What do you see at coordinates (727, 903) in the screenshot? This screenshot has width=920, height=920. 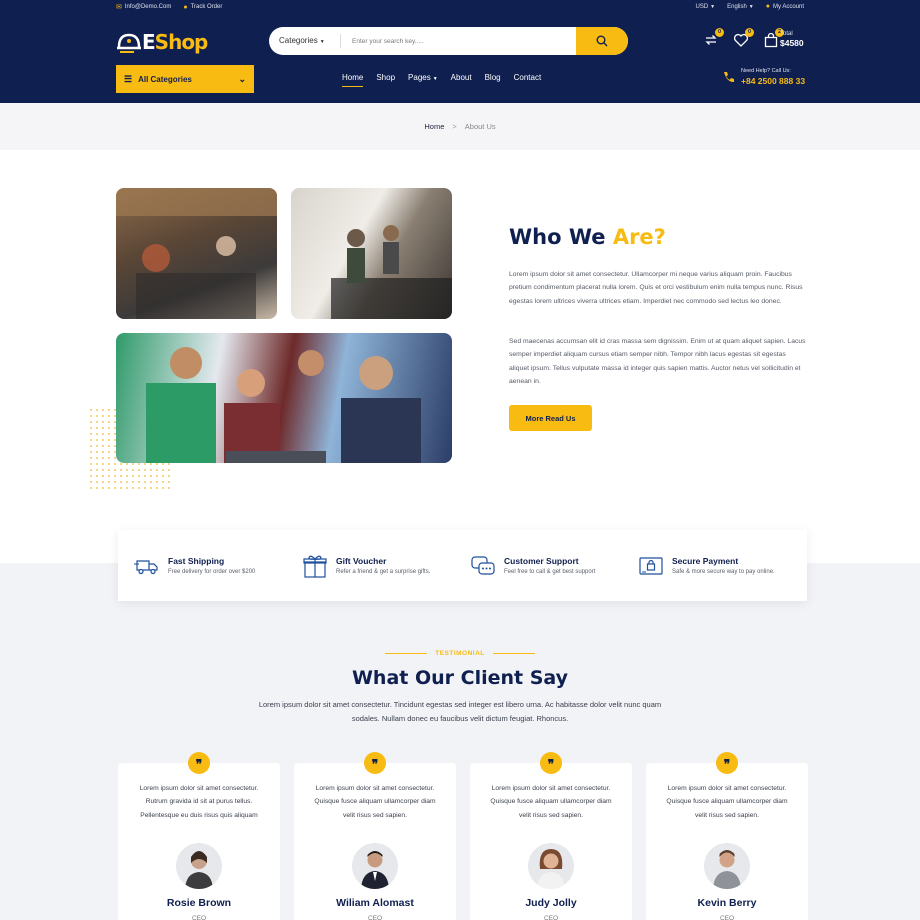 I see `testimonial-name: Kevin Berry` at bounding box center [727, 903].